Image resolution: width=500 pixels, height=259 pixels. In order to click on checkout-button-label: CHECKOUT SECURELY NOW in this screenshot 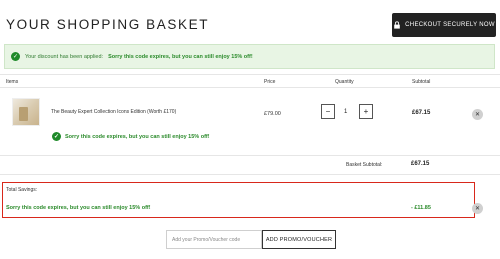, I will do `click(450, 25)`.